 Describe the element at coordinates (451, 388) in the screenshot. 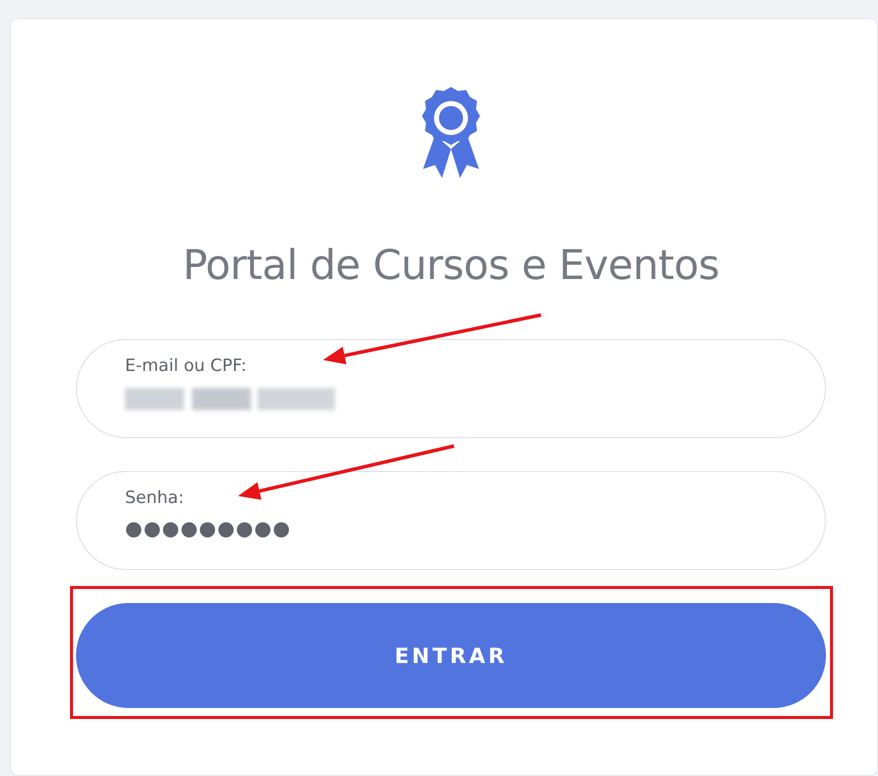

I see `input-field: E-mail ou CPF:` at that location.